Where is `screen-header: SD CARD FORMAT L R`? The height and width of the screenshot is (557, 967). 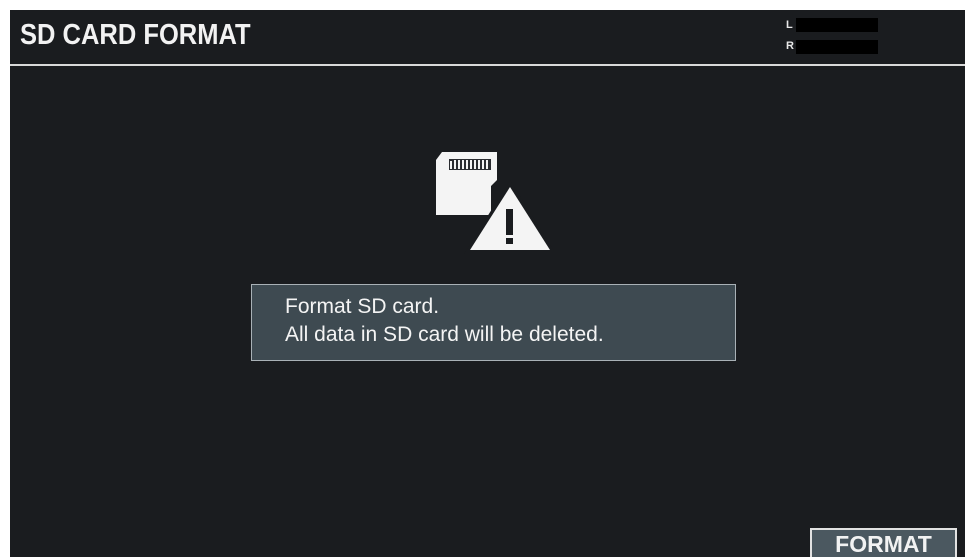
screen-header: SD CARD FORMAT L R is located at coordinates (487, 38).